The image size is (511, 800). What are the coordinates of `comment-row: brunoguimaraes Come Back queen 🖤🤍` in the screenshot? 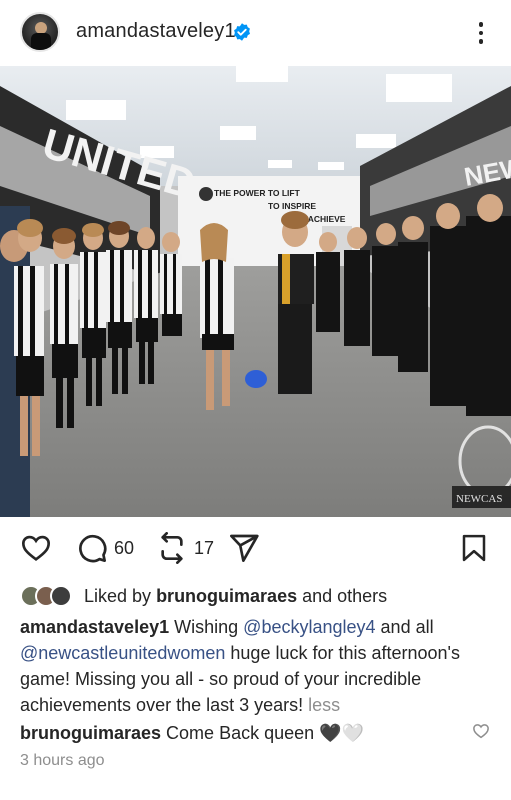 It's located at (255, 733).